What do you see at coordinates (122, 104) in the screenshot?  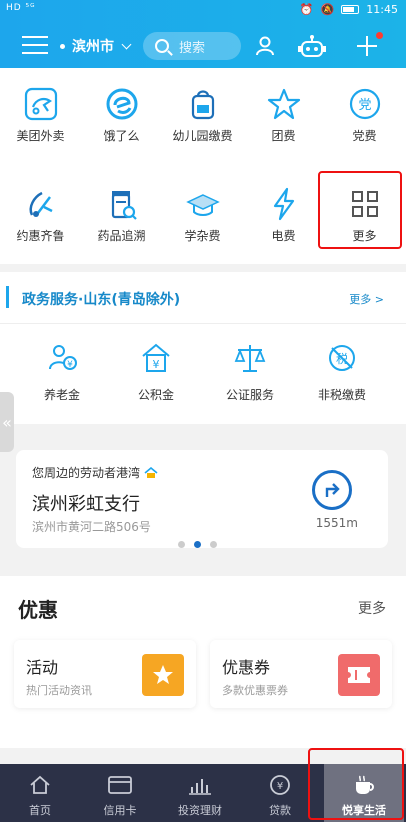 I see `eleme-icon` at bounding box center [122, 104].